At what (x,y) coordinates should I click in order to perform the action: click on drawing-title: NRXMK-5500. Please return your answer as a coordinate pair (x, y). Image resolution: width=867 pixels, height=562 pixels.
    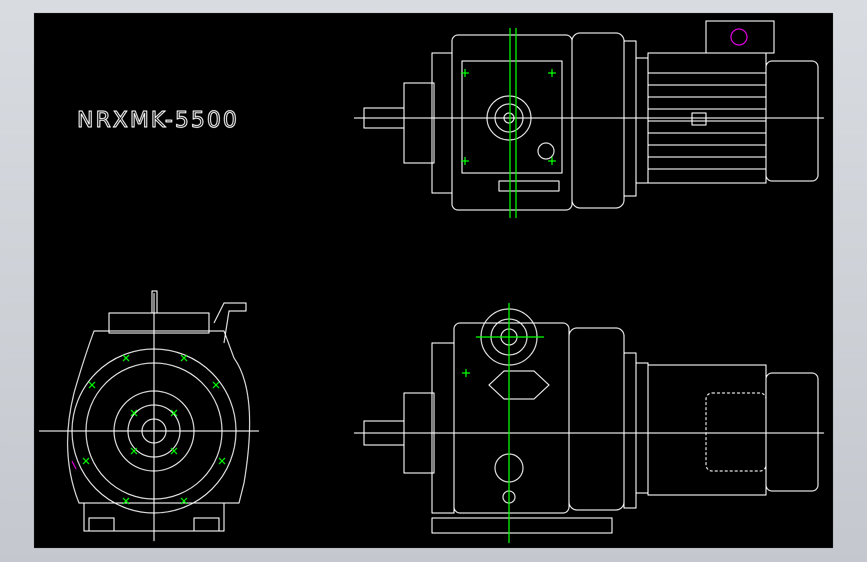
    Looking at the image, I should click on (158, 120).